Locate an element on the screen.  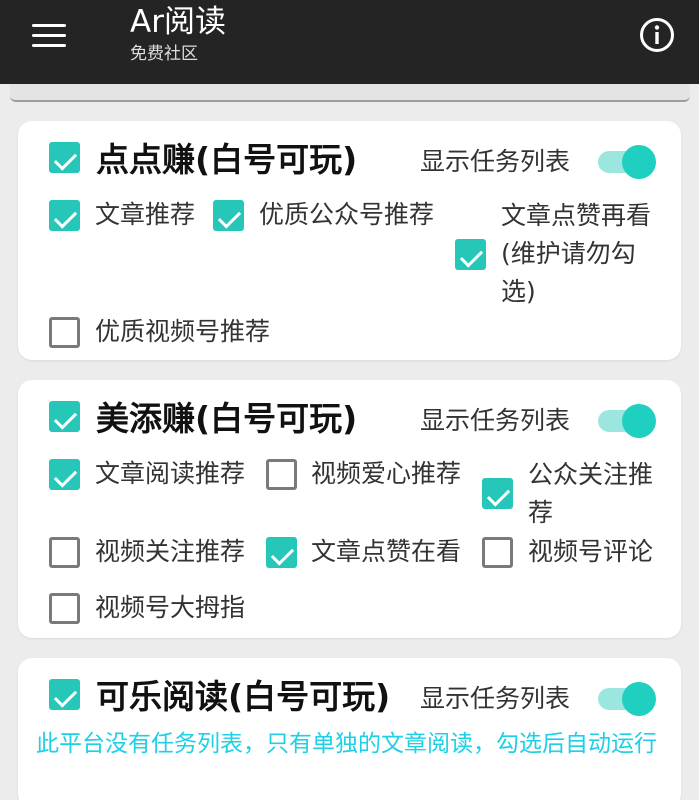
option-label: 优质公众号推荐 is located at coordinates (346, 215).